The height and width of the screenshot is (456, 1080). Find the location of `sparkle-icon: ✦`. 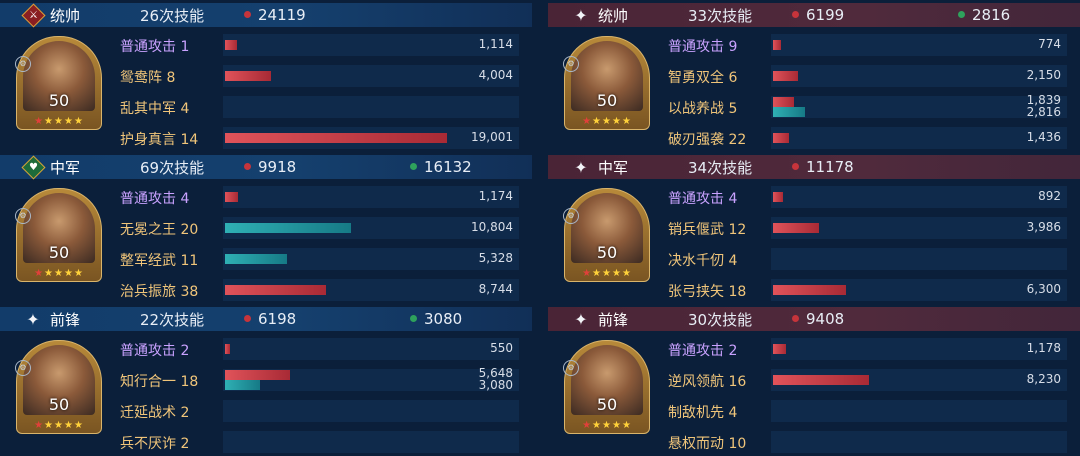

sparkle-icon: ✦ is located at coordinates (581, 167).